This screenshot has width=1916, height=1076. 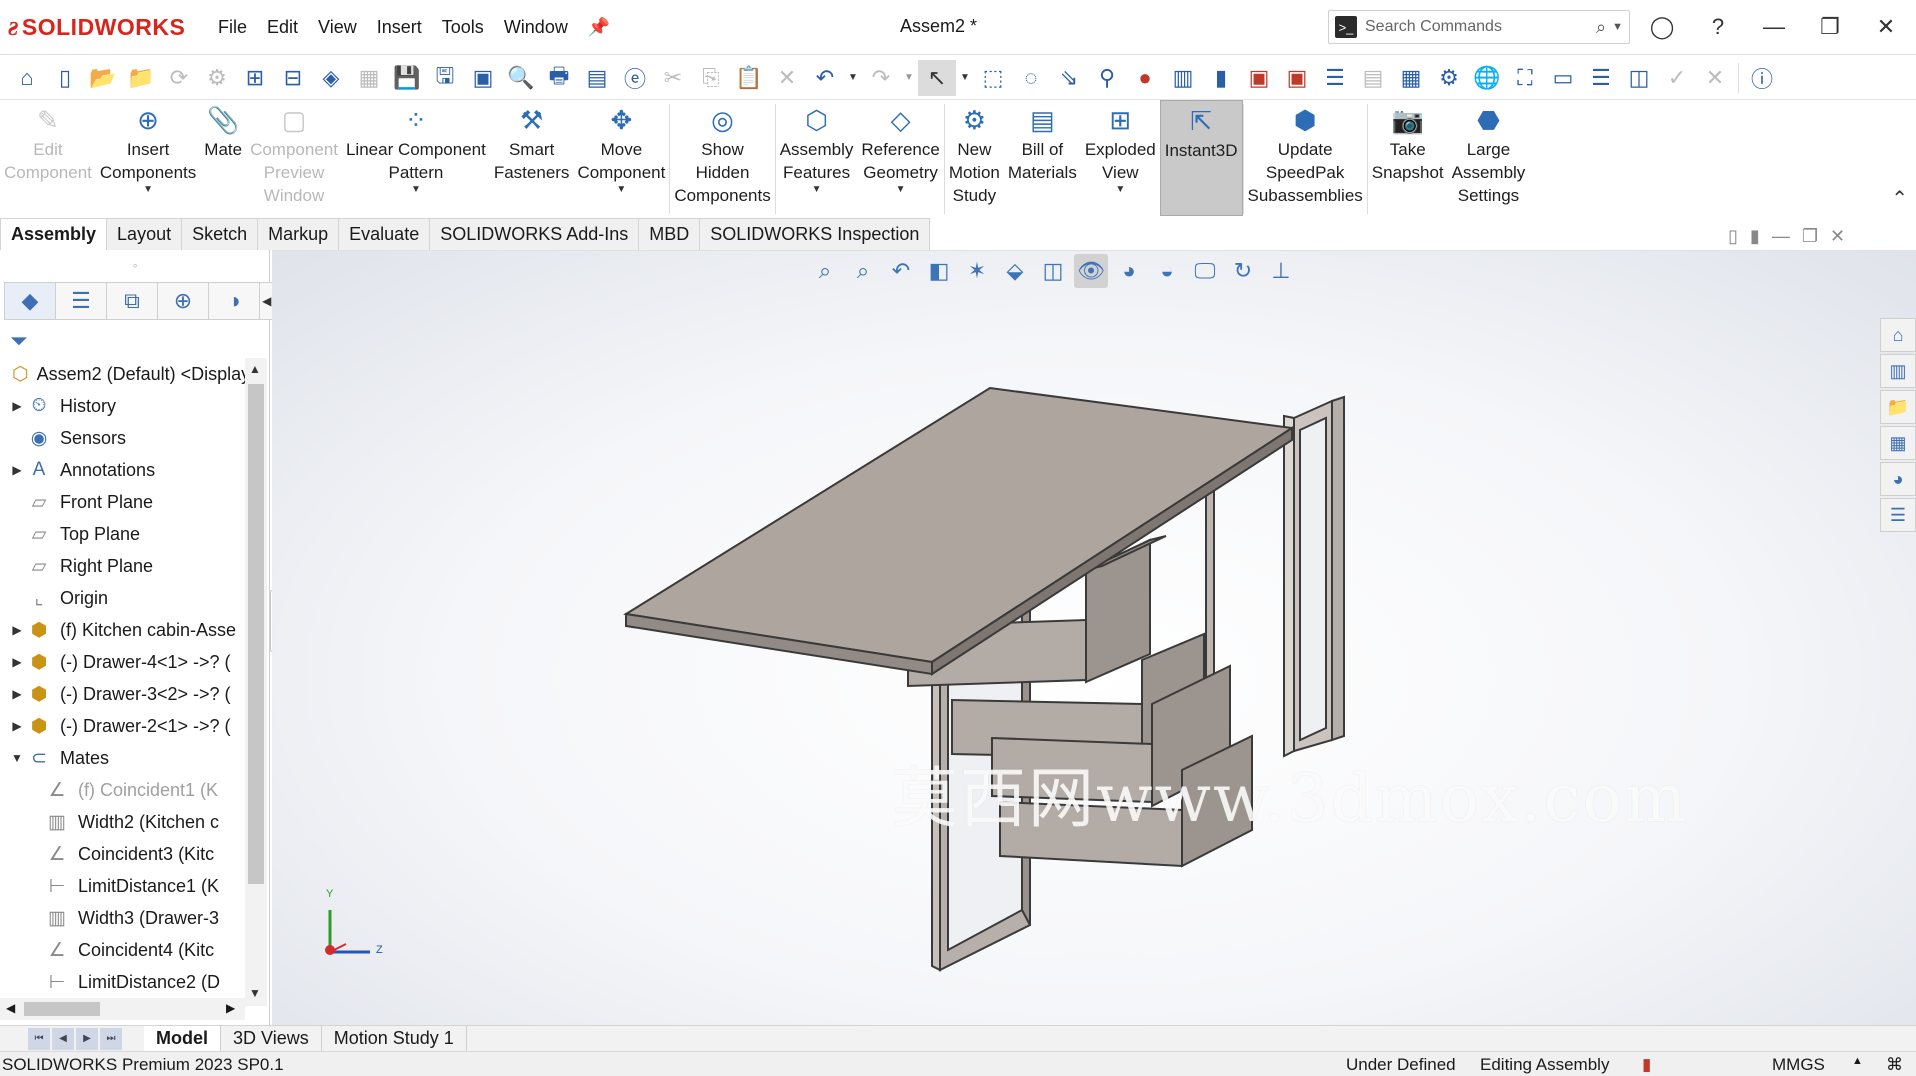 I want to click on menu-insert: Insert, so click(x=399, y=27).